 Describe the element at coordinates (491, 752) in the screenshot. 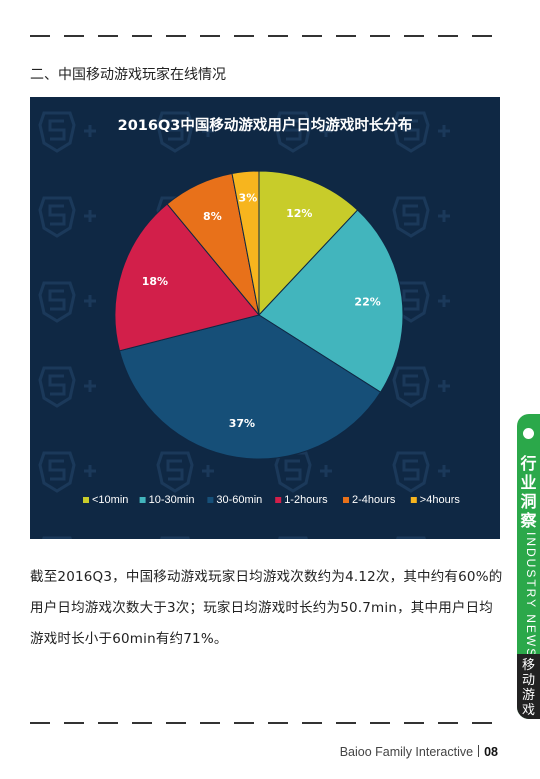

I see `footer-page-number: 08` at that location.